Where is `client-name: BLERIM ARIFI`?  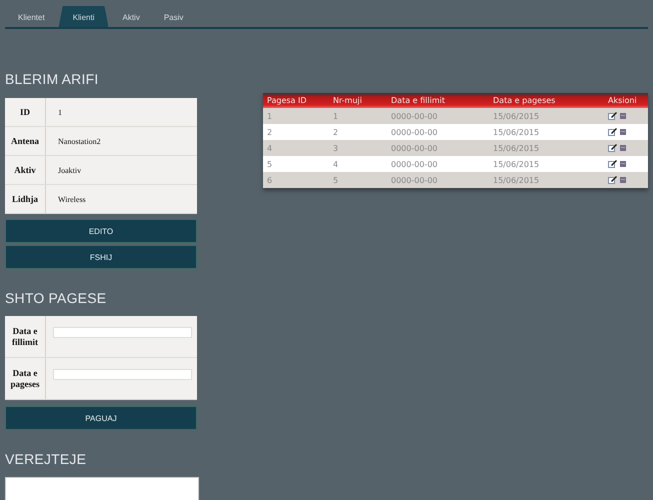
client-name: BLERIM ARIFI is located at coordinates (52, 79).